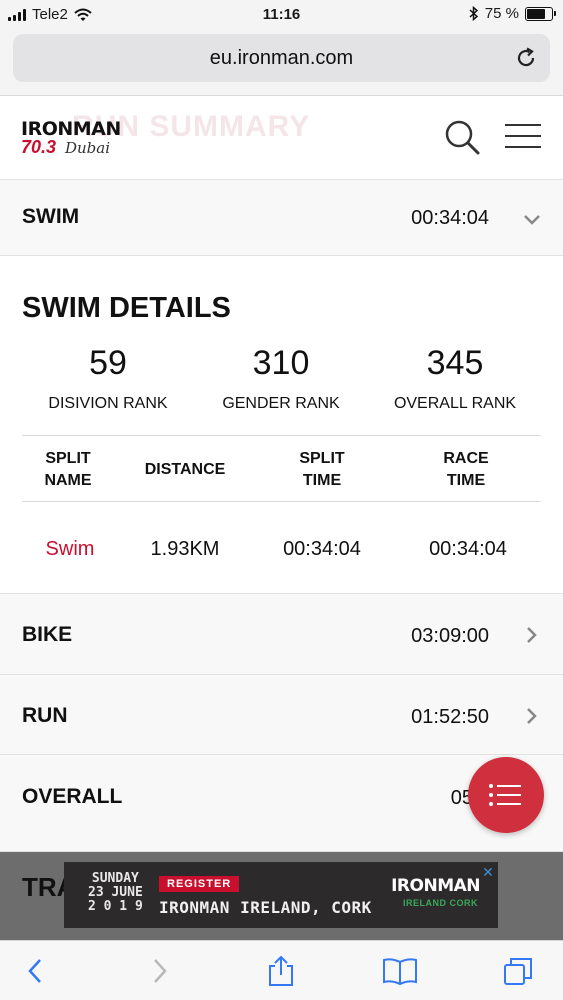 This screenshot has width=563, height=1000. I want to click on ad-brand-sub: IRELAND CORK, so click(440, 903).